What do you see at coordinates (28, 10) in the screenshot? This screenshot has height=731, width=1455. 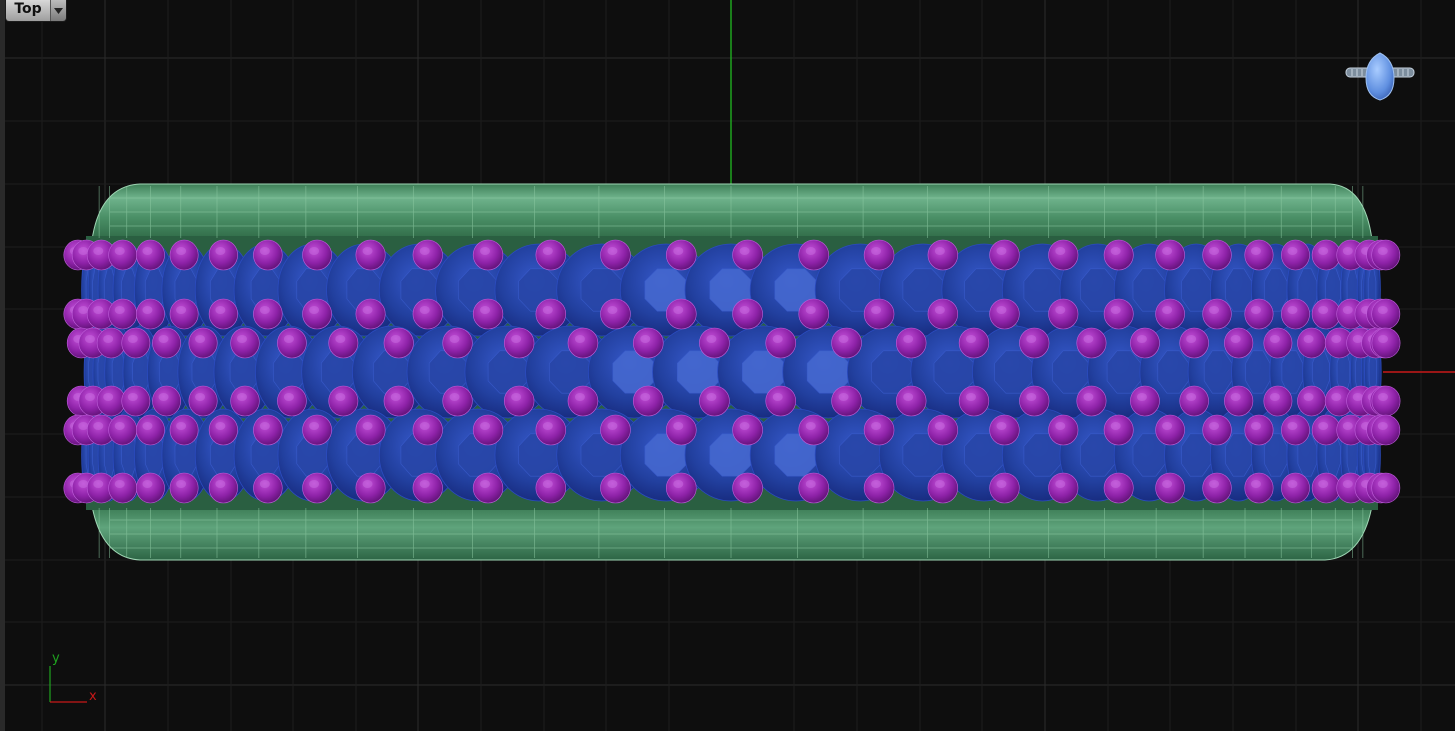 I see `view-name-label: Top` at bounding box center [28, 10].